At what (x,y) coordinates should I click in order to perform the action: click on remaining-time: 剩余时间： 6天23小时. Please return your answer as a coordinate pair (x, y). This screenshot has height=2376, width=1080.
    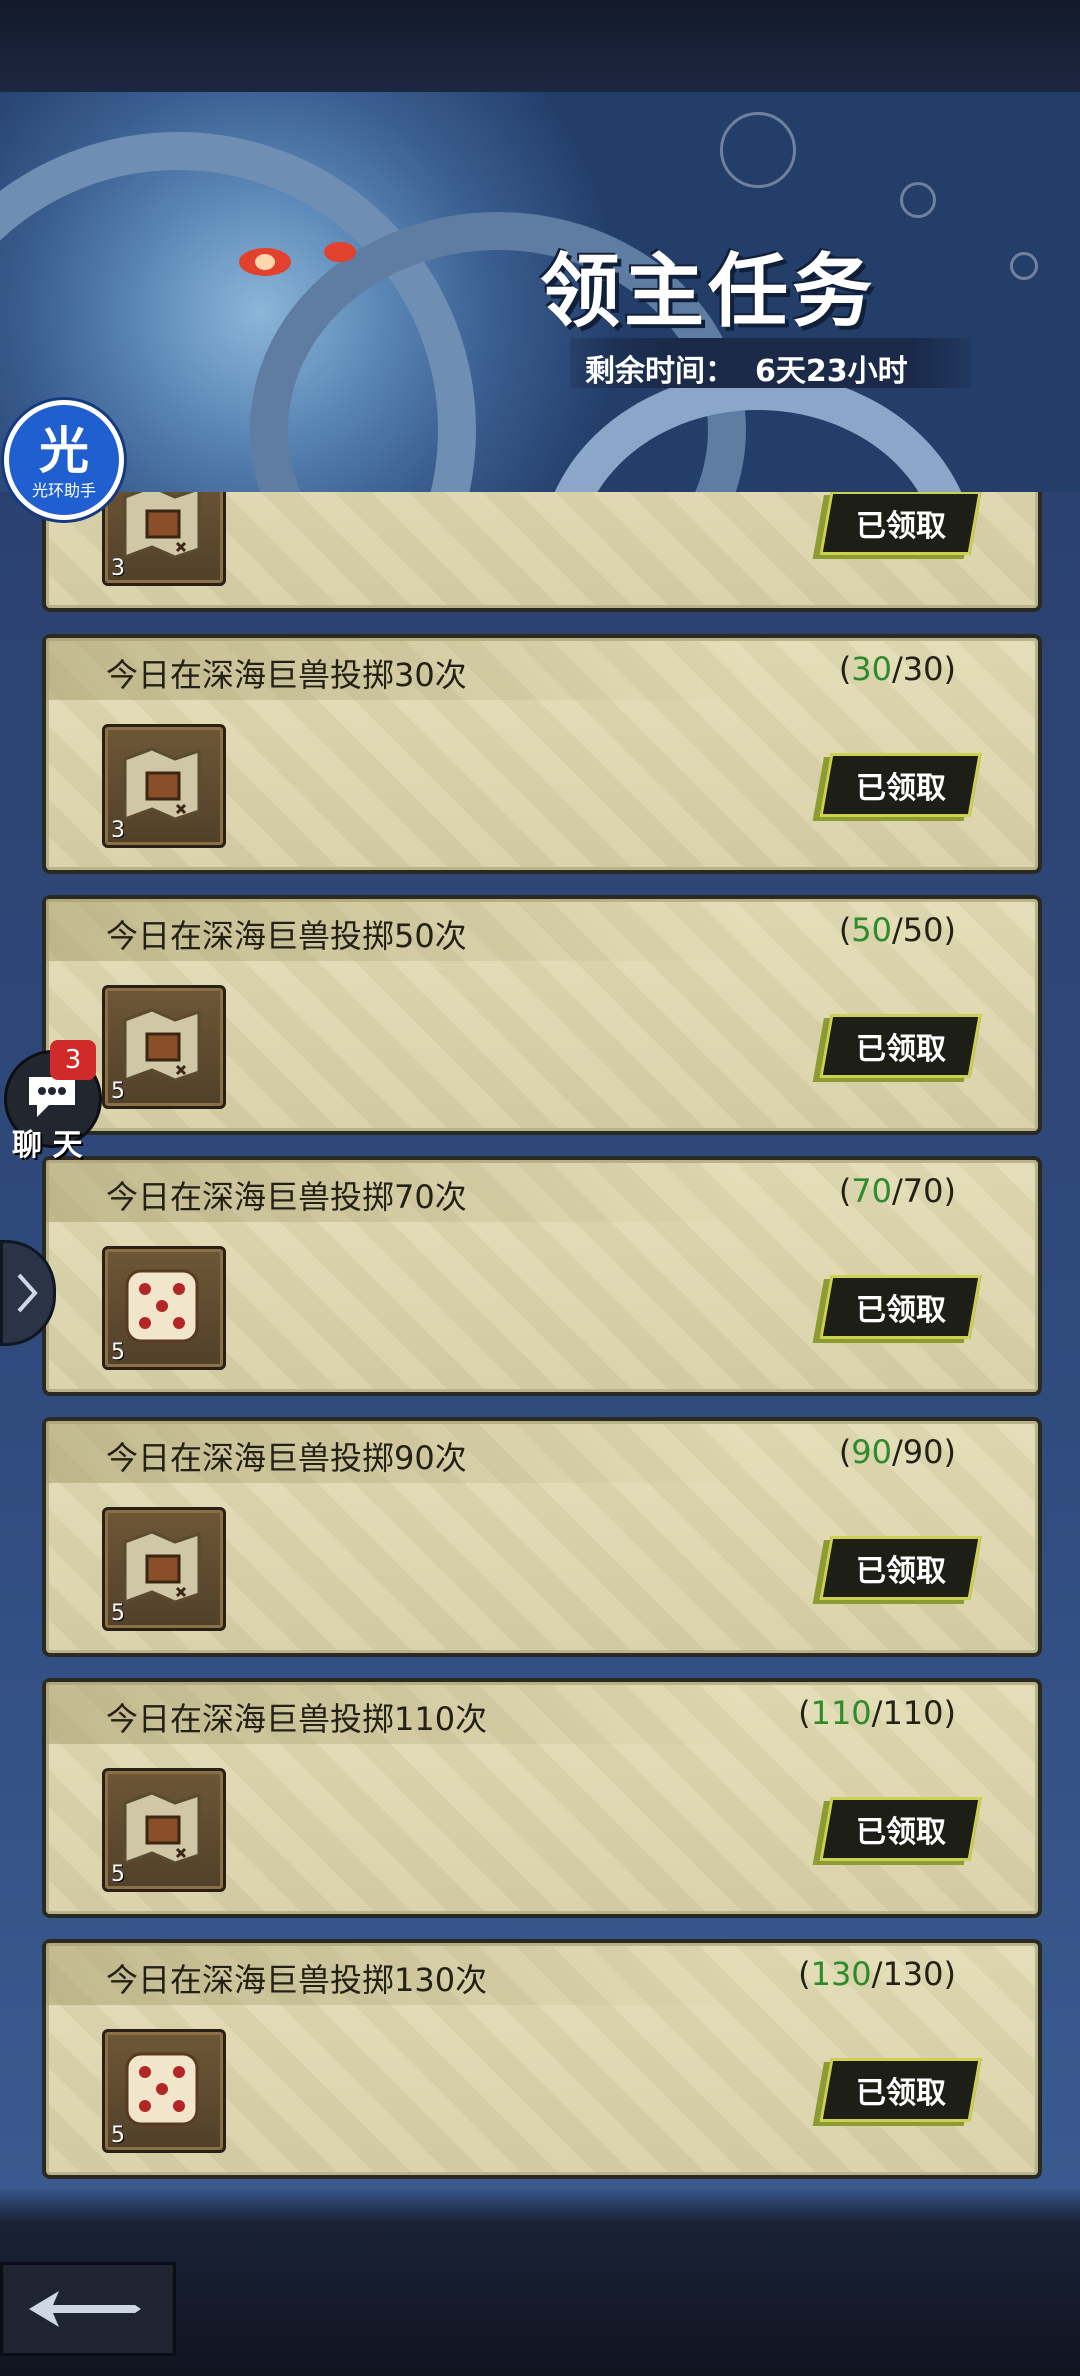
    Looking at the image, I should click on (756, 368).